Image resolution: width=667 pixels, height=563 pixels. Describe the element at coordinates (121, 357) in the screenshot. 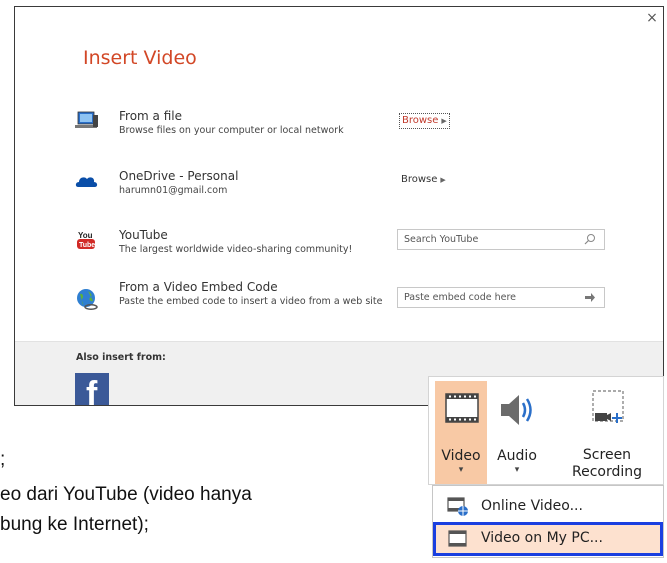

I see `also-insert-label: Also insert from:` at that location.